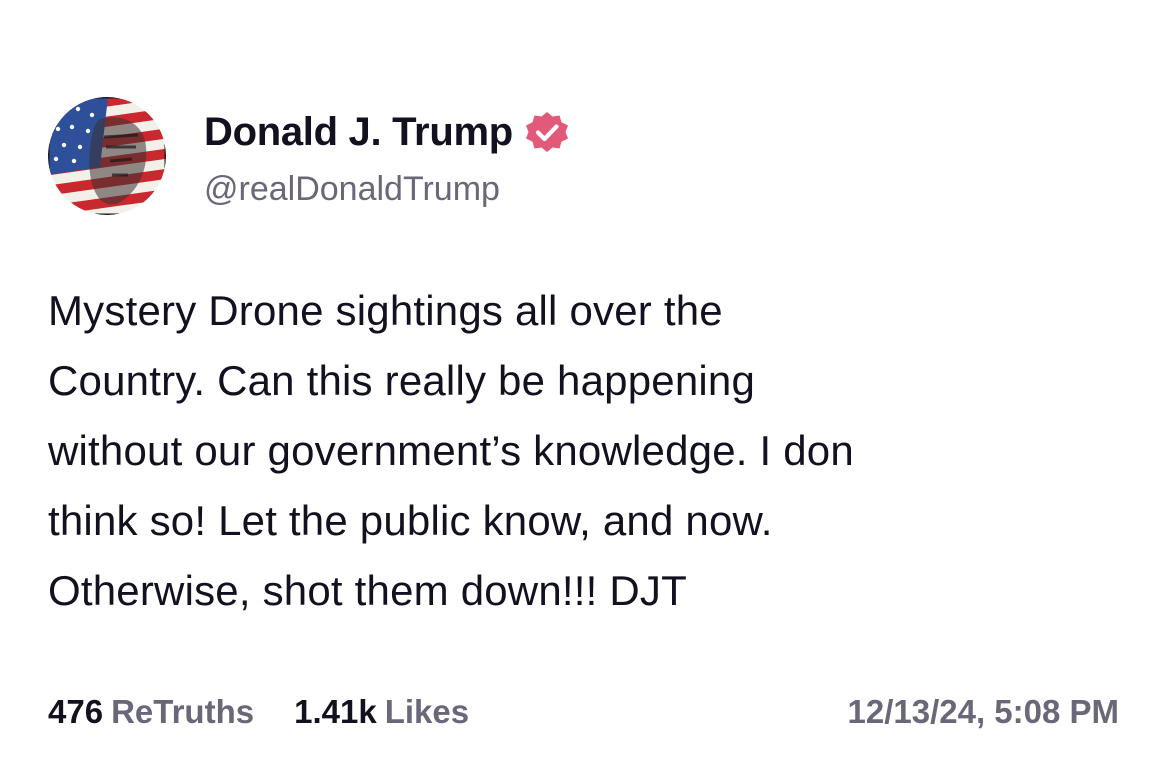 Image resolution: width=1169 pixels, height=783 pixels. I want to click on avatar, so click(107, 156).